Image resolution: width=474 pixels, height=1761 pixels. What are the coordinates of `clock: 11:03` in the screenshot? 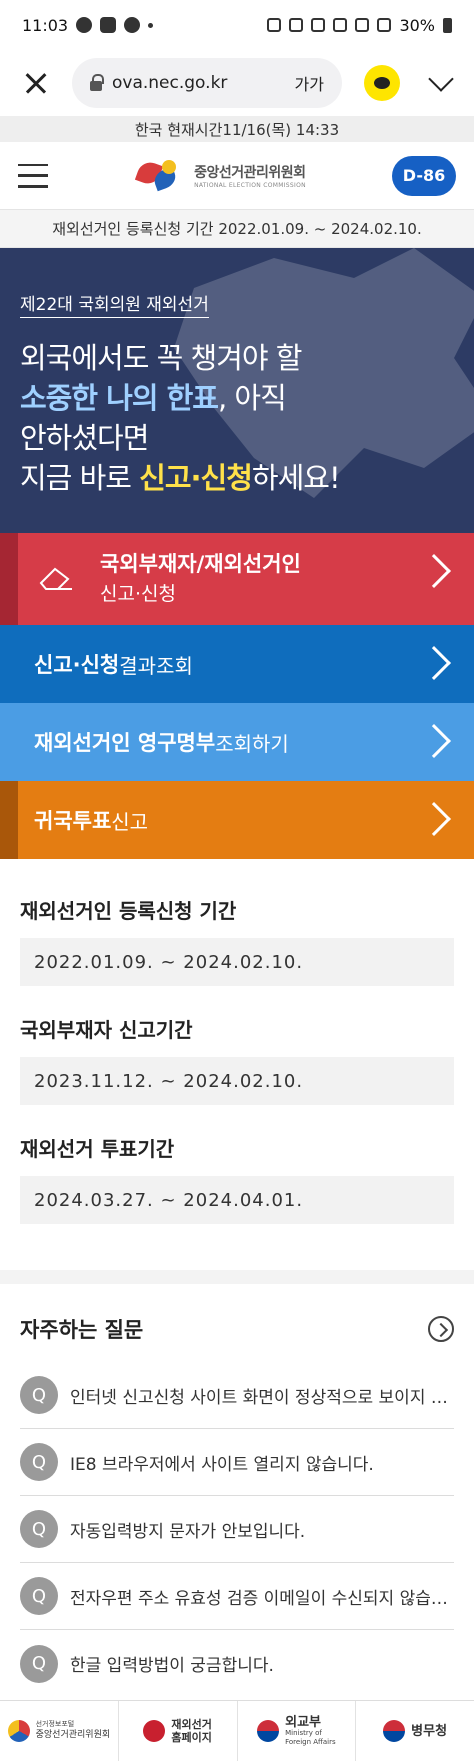 It's located at (45, 25).